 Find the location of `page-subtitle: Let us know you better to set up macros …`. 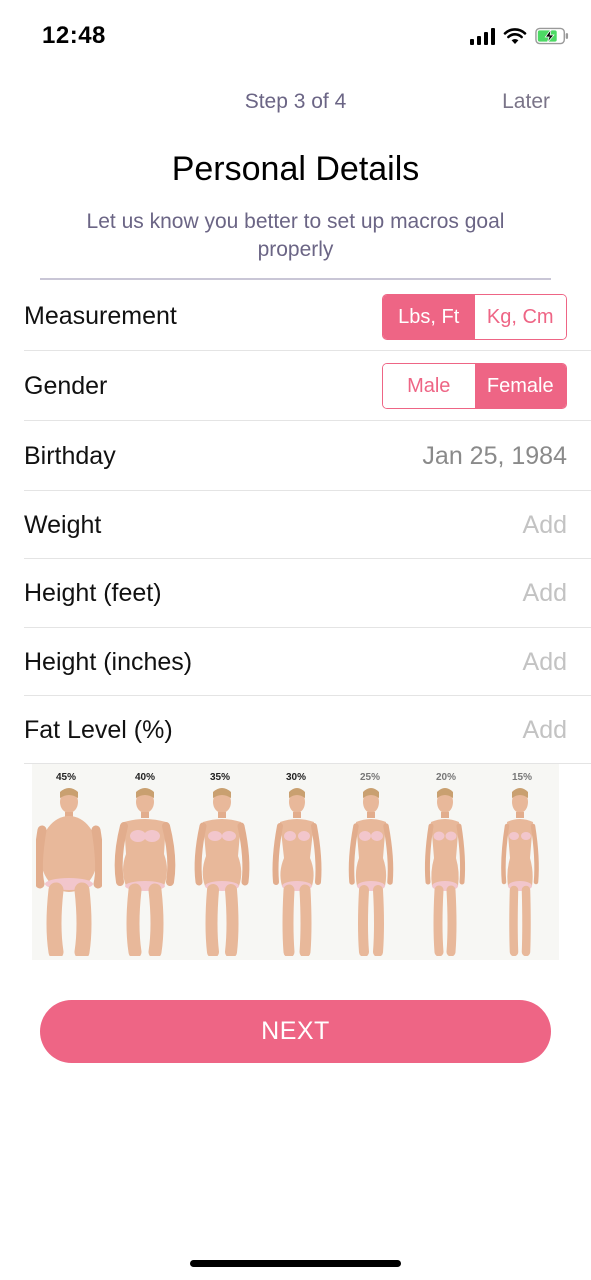

page-subtitle: Let us know you better to set up macros … is located at coordinates (295, 235).